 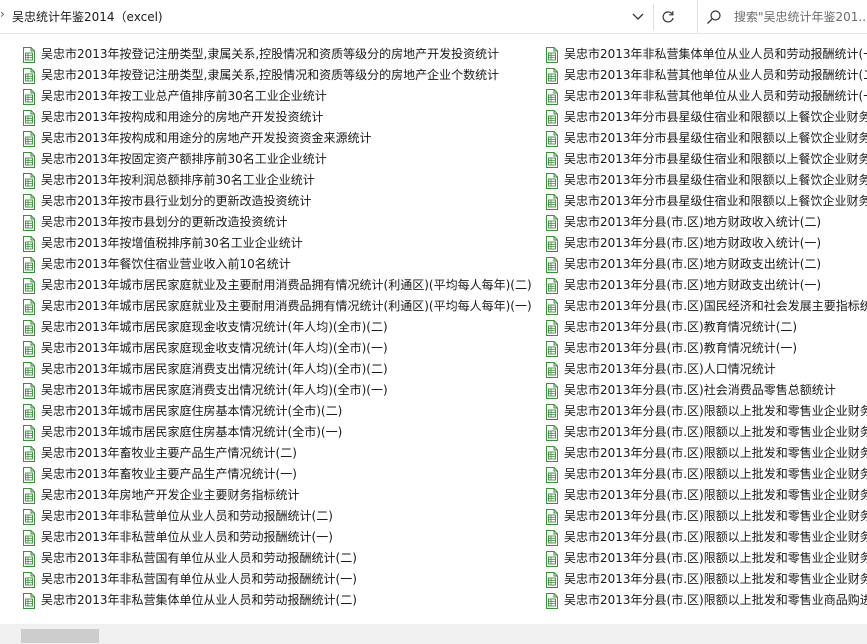 What do you see at coordinates (176, 201) in the screenshot?
I see `file-name: 吴忠市2013年按市县行业划分的更新改造投资统计` at bounding box center [176, 201].